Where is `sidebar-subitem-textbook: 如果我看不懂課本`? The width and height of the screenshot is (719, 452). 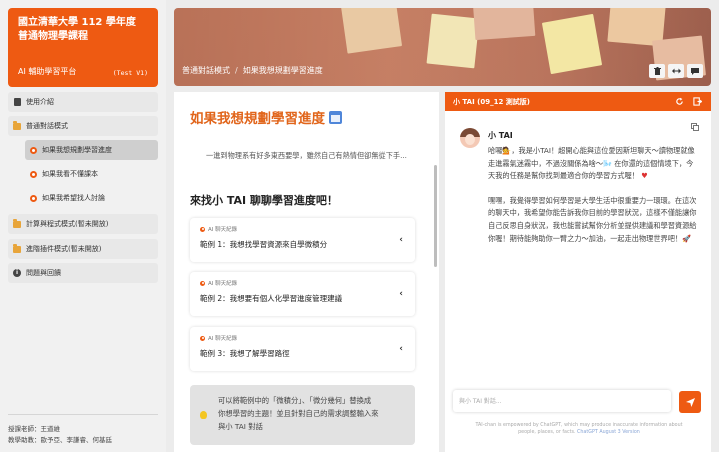
sidebar-subitem-textbook: 如果我看不懂課本 is located at coordinates (91, 174).